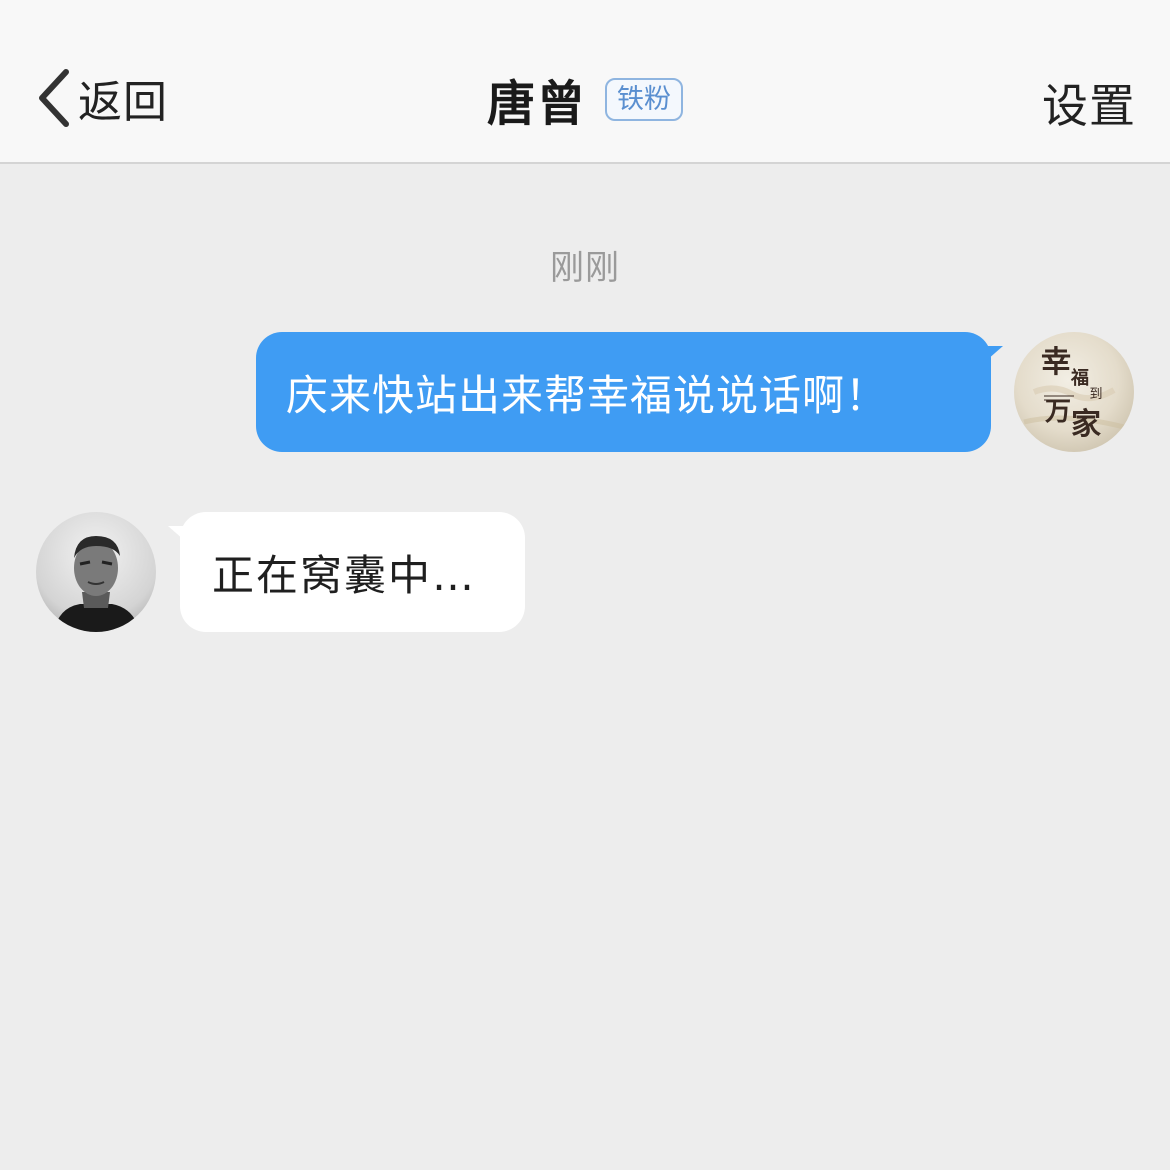  I want to click on avatar-logo-char-3: 到, so click(1095, 394).